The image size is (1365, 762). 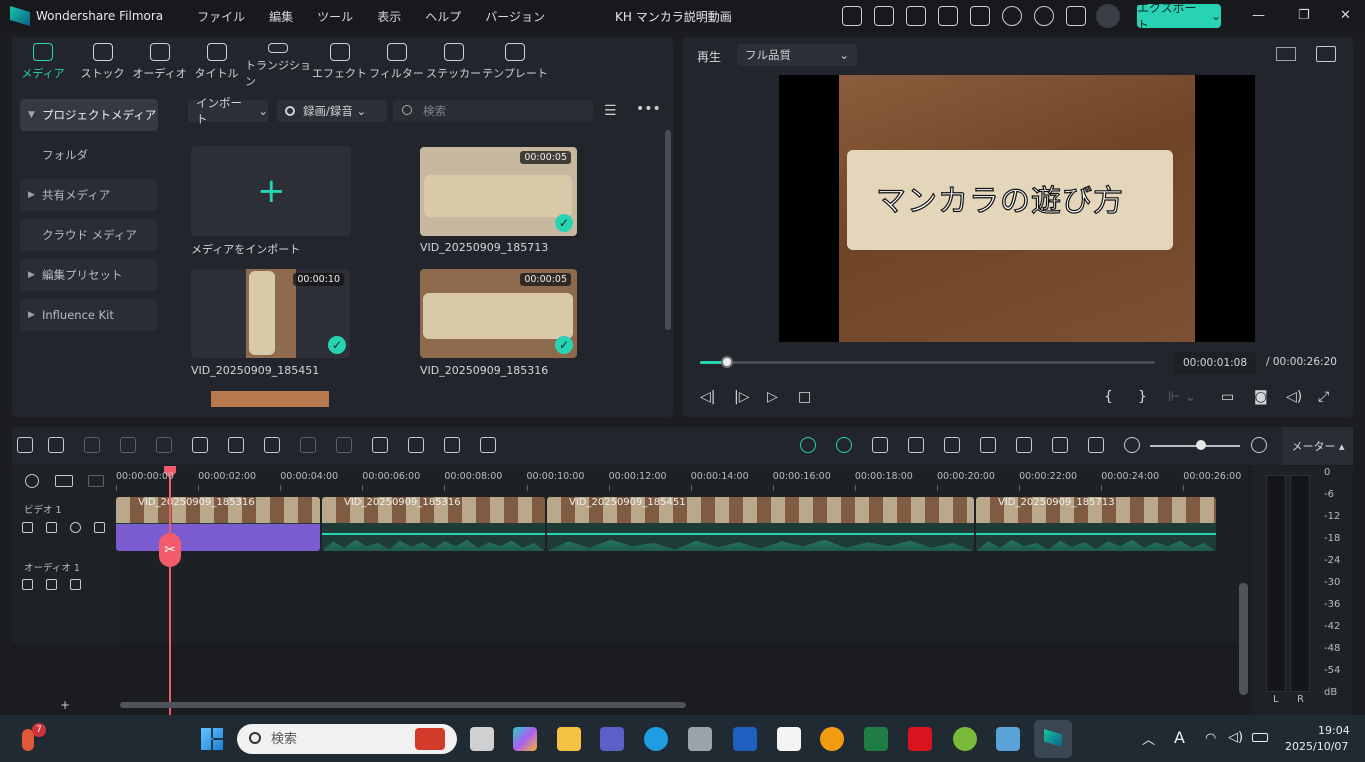 What do you see at coordinates (927, 362) in the screenshot?
I see `progress-track` at bounding box center [927, 362].